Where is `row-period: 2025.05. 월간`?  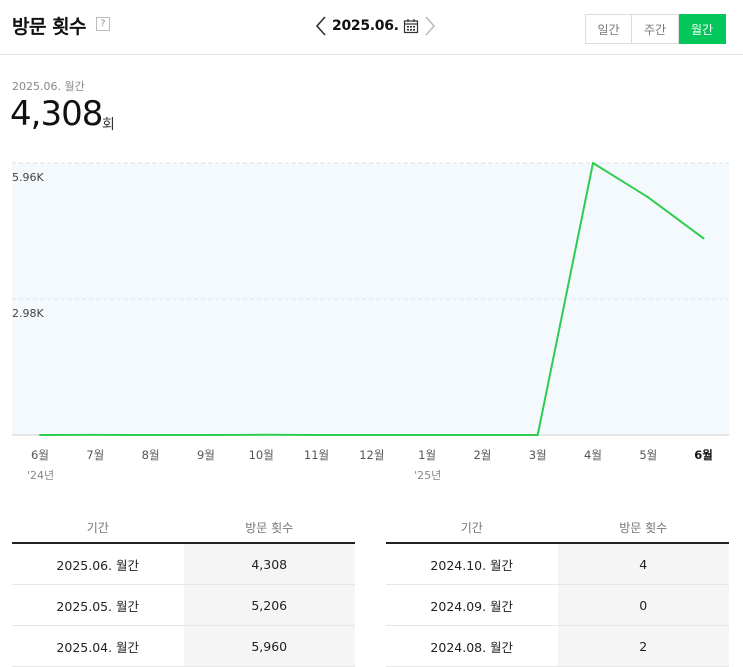 row-period: 2025.05. 월간 is located at coordinates (98, 606).